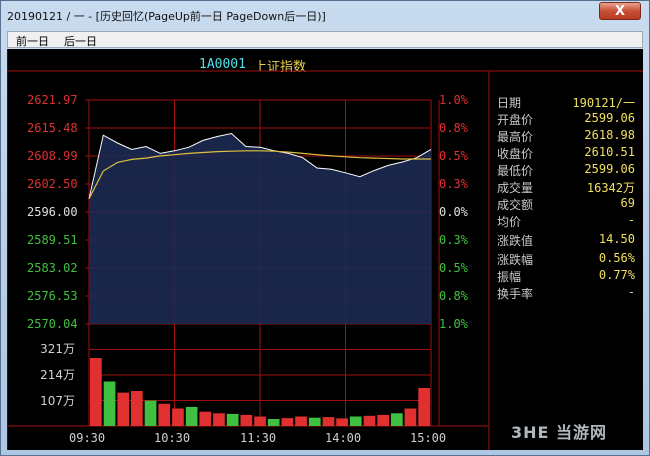 This screenshot has height=456, width=650. Describe the element at coordinates (515, 120) in the screenshot. I see `panel-key: 开盘价` at that location.